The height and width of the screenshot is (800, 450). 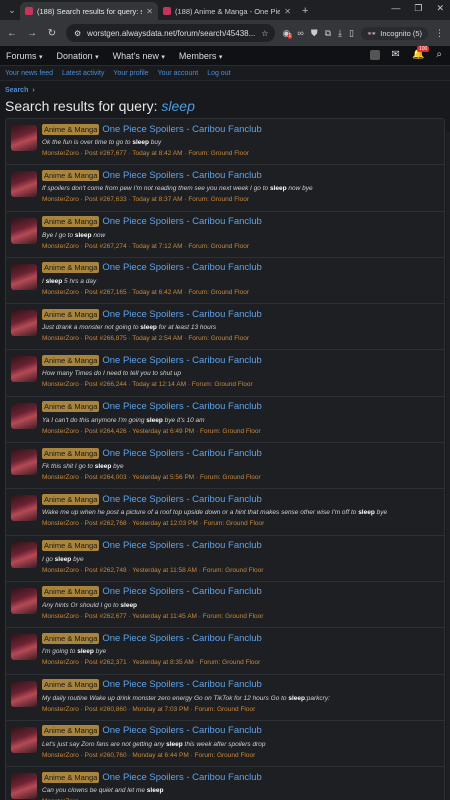 I want to click on breadcrumb-search: Search, so click(x=16, y=90).